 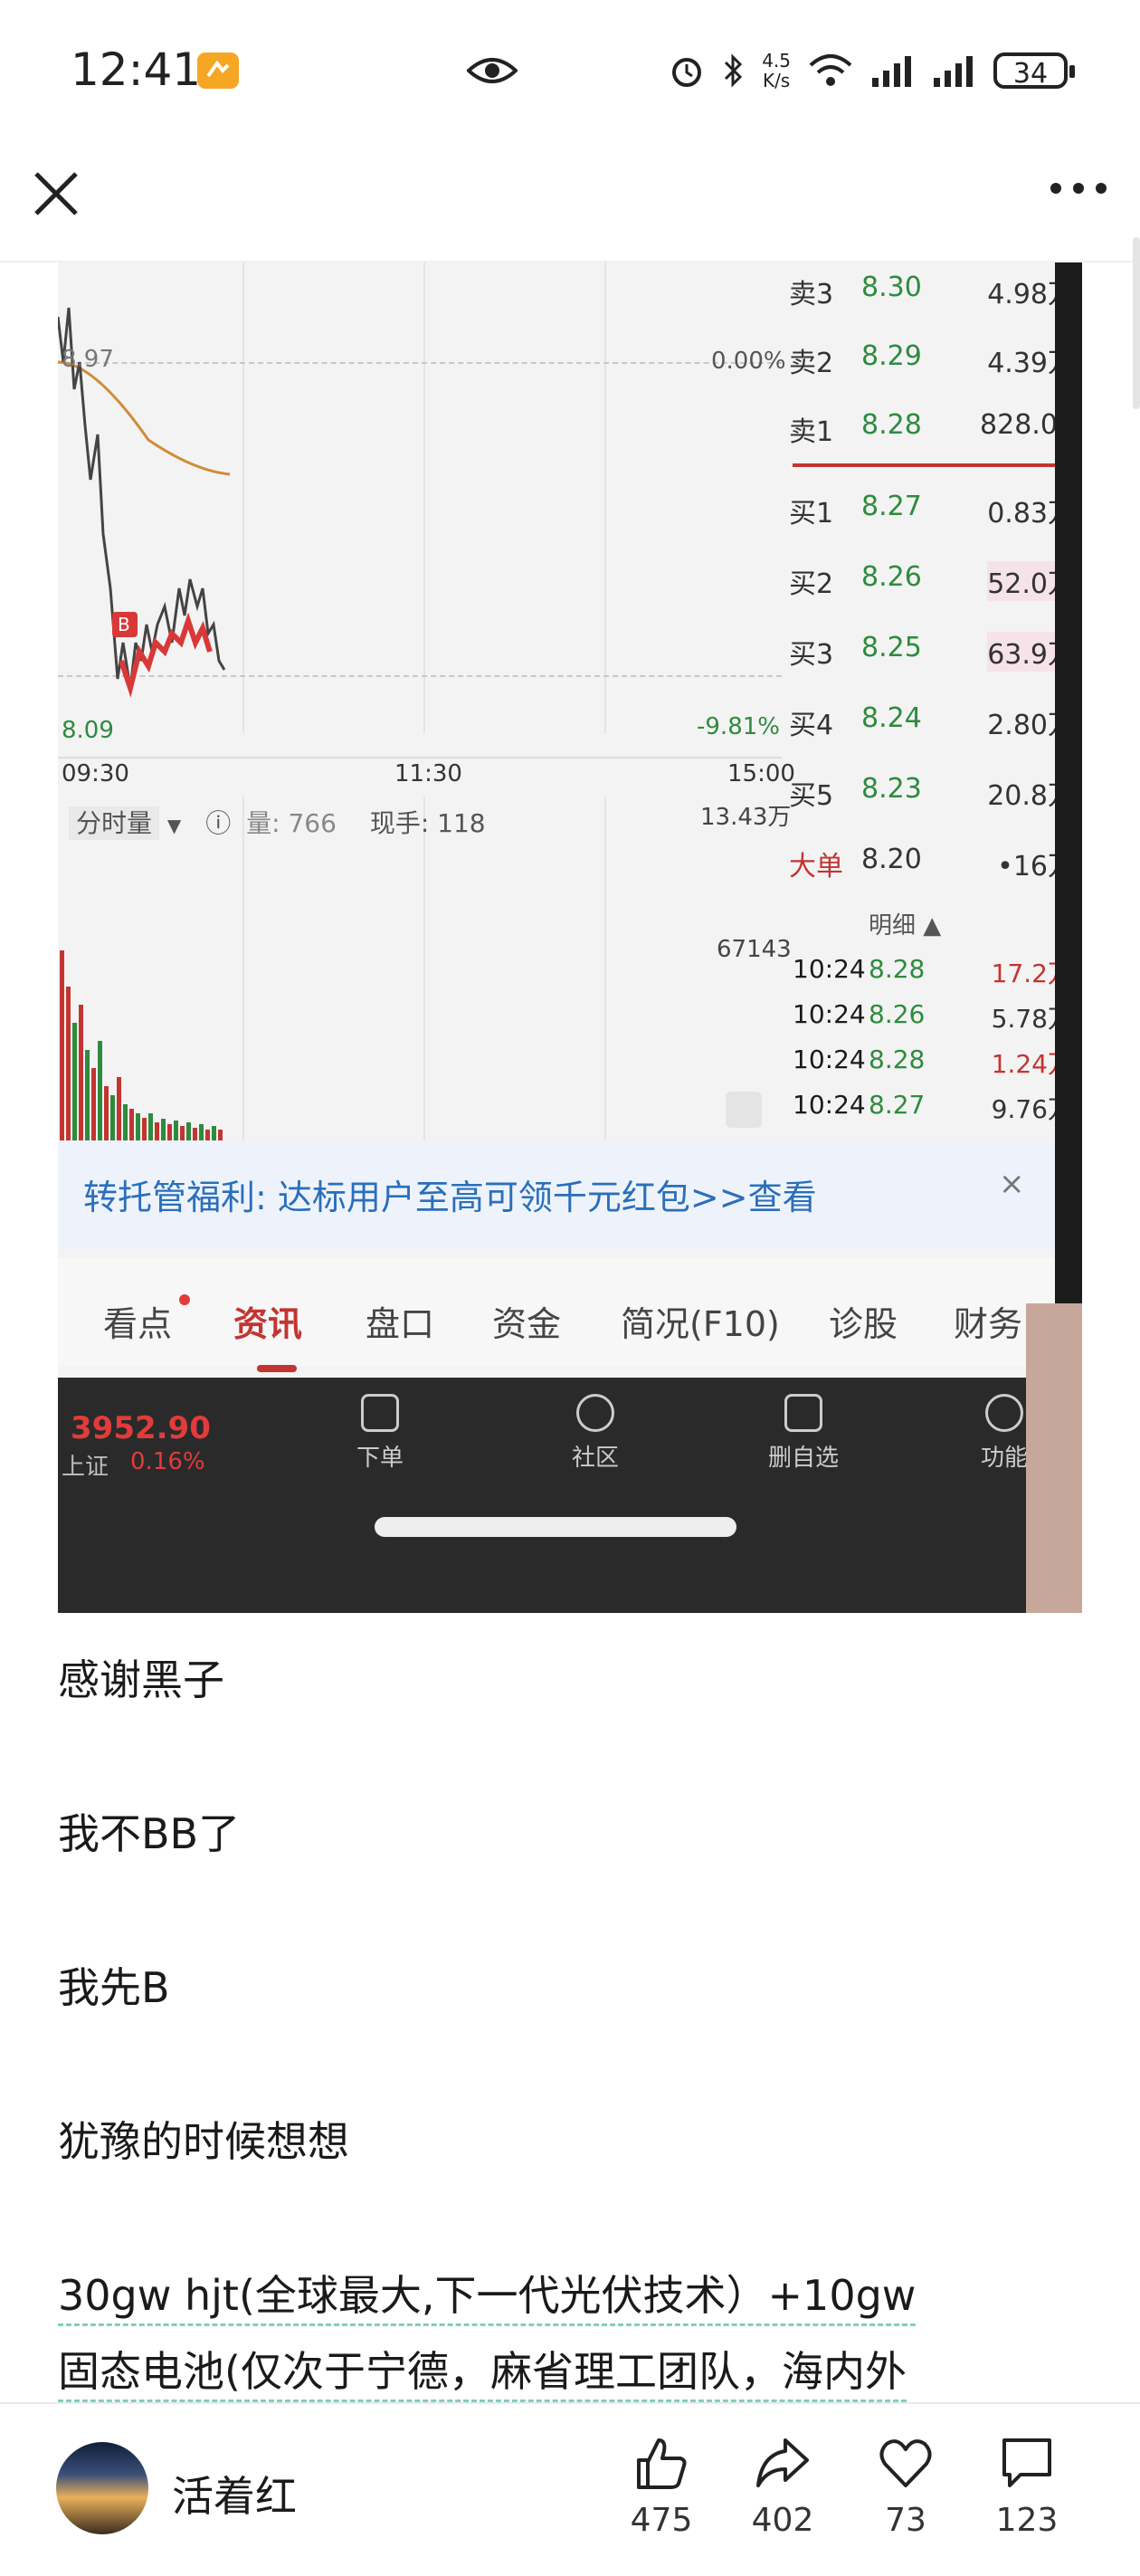 What do you see at coordinates (570, 68) in the screenshot?
I see `status-bar: 12:41 4.5 K/s 34` at bounding box center [570, 68].